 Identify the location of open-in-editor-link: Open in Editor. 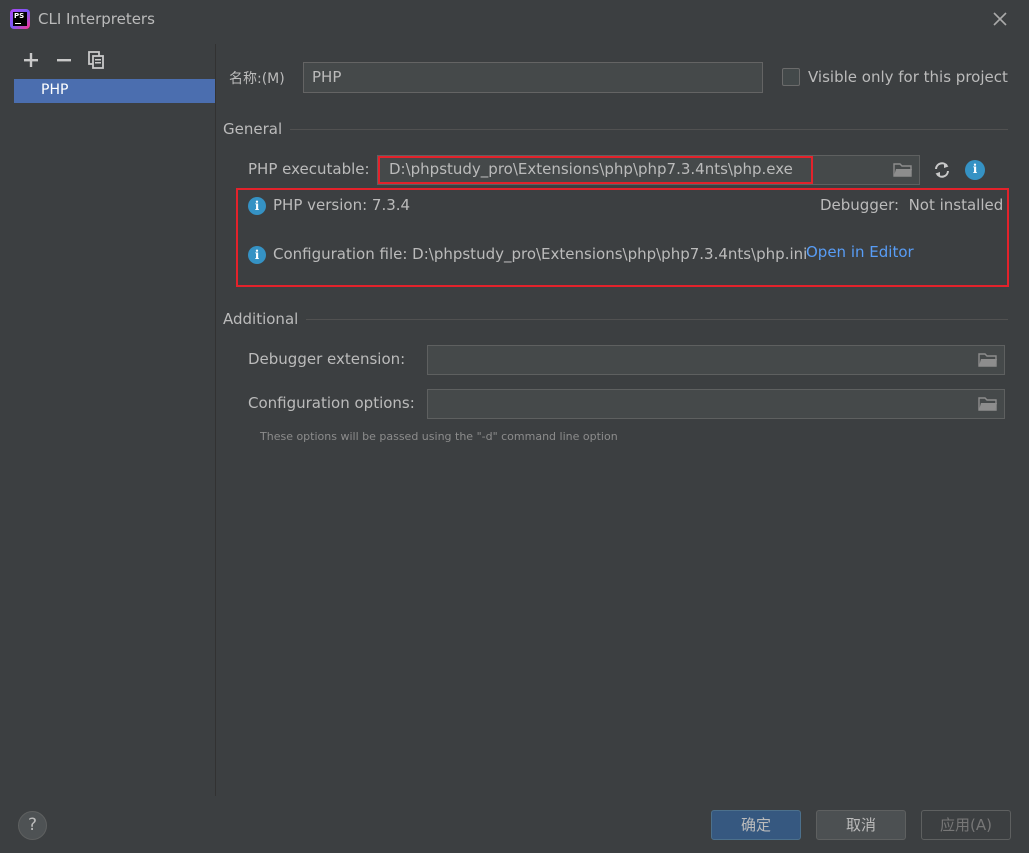
(860, 252).